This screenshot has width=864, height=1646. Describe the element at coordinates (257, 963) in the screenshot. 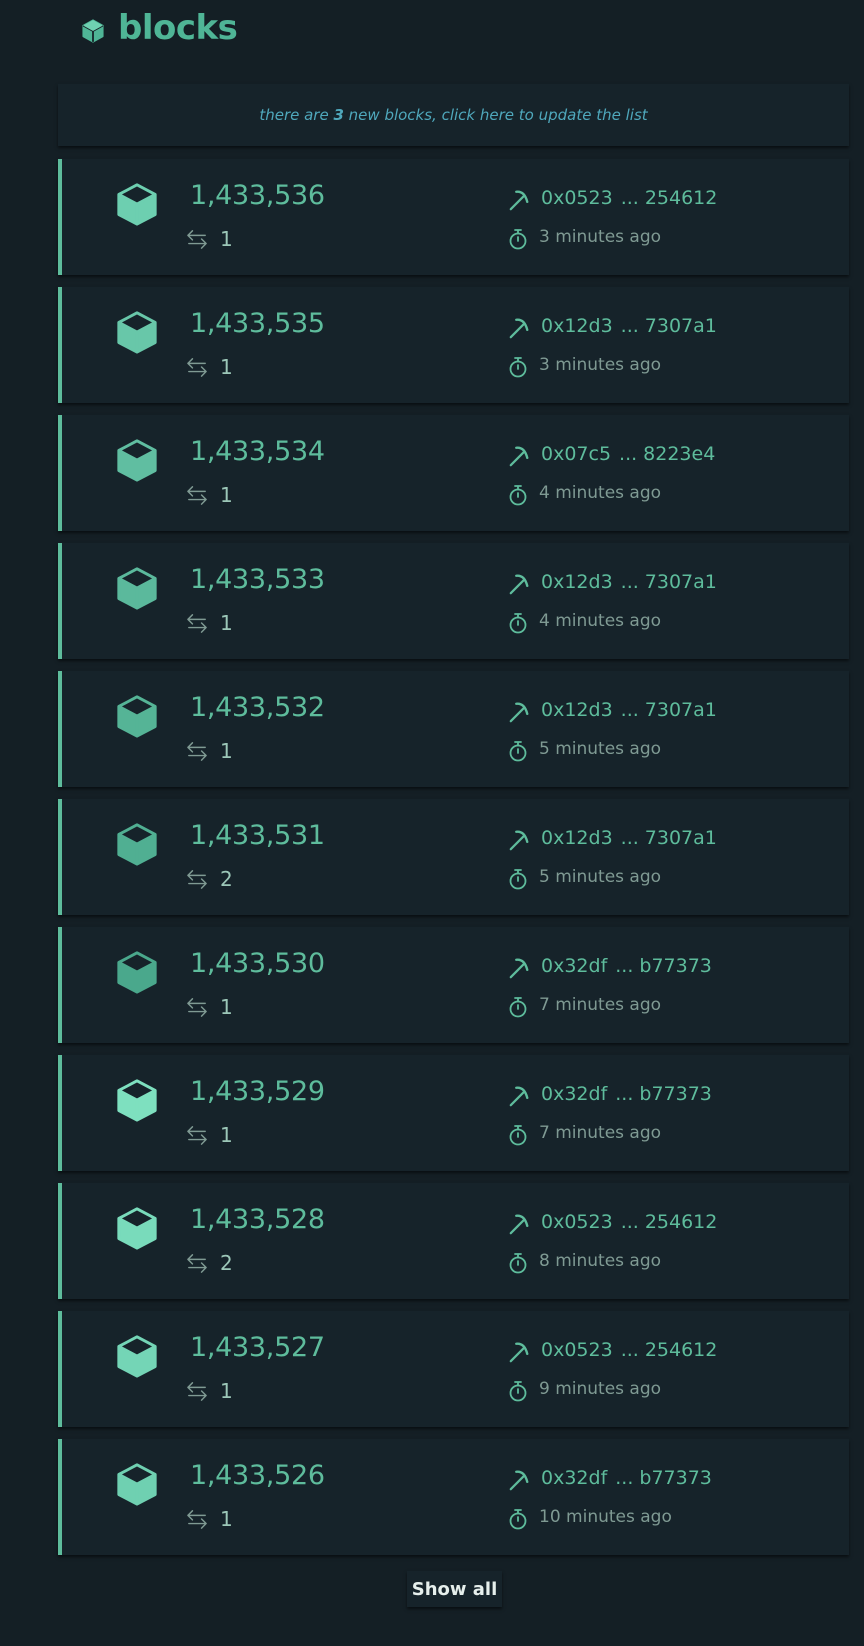

I see `block-number: 1,433,530` at that location.